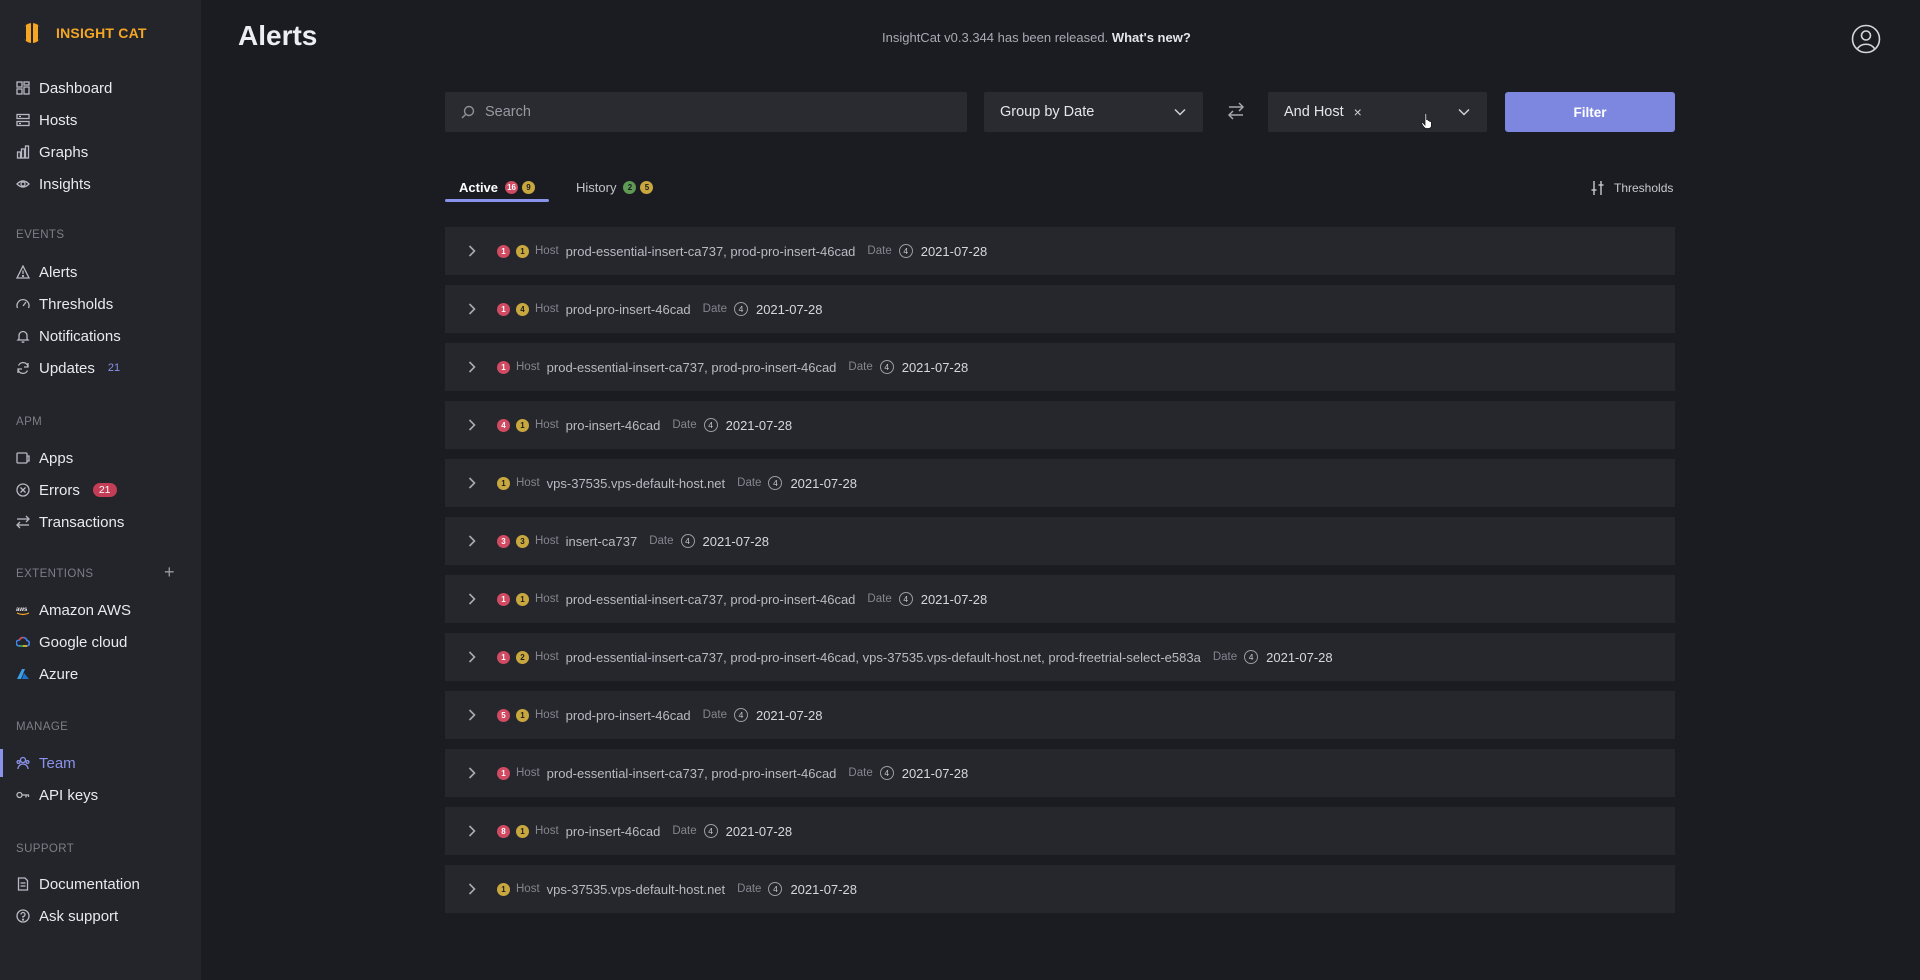 This screenshot has height=980, width=1920. Describe the element at coordinates (1060, 541) in the screenshot. I see `alert-row: 3 3 Host insert-ca737 Date 4 2021-07-28` at that location.